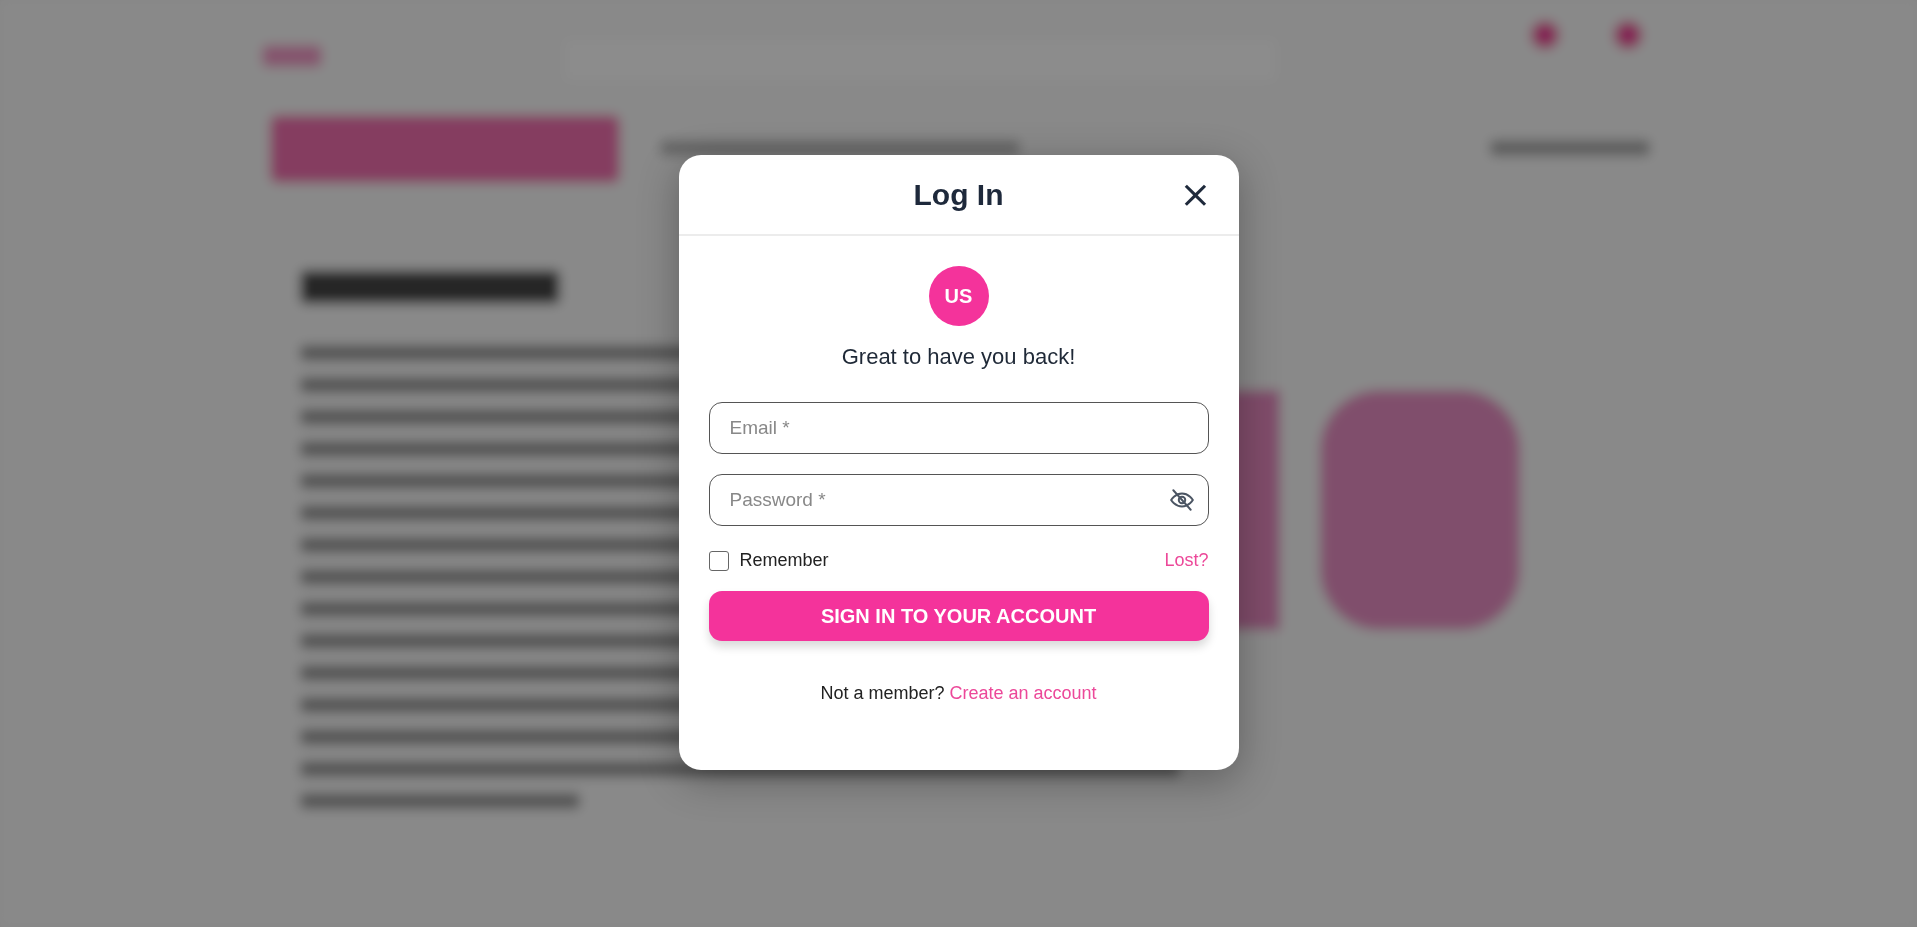 The image size is (1917, 927). I want to click on create-account-link: Create an account, so click(1023, 693).